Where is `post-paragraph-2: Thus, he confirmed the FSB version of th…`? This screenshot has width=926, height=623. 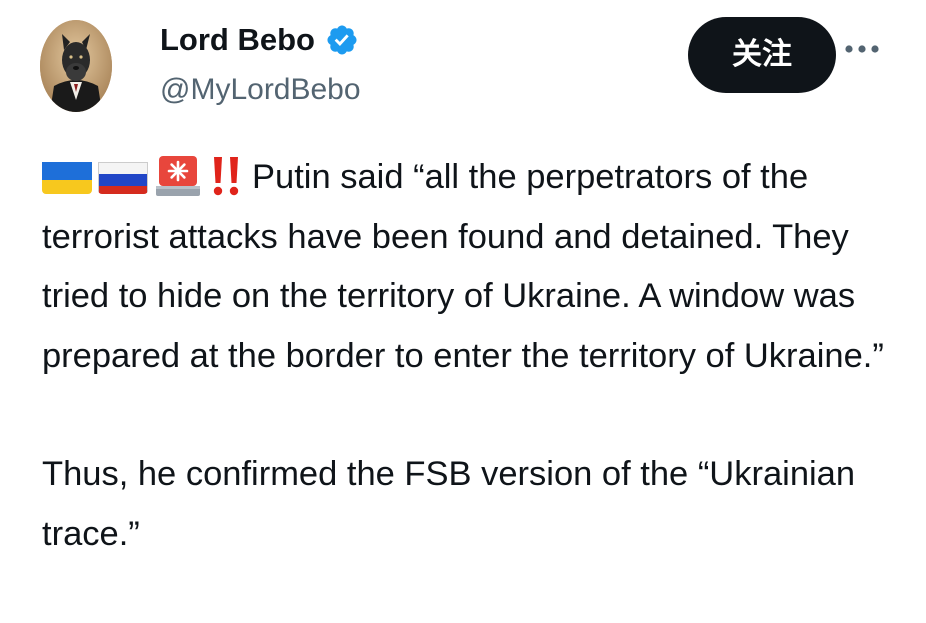 post-paragraph-2: Thus, he confirmed the FSB version of th… is located at coordinates (449, 504).